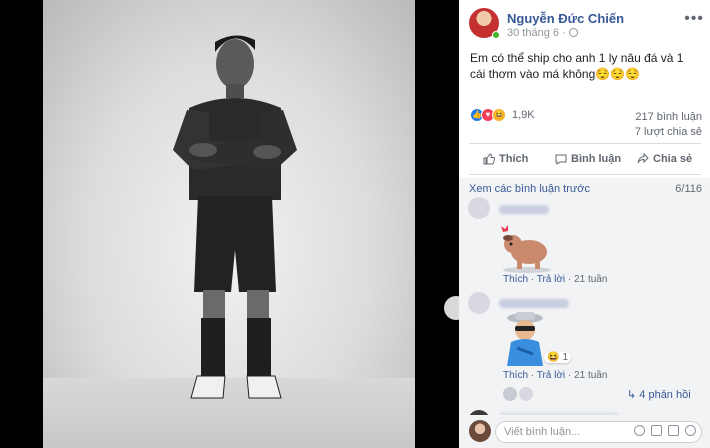 Image resolution: width=710 pixels, height=448 pixels. I want to click on online-status-icon, so click(496, 35).